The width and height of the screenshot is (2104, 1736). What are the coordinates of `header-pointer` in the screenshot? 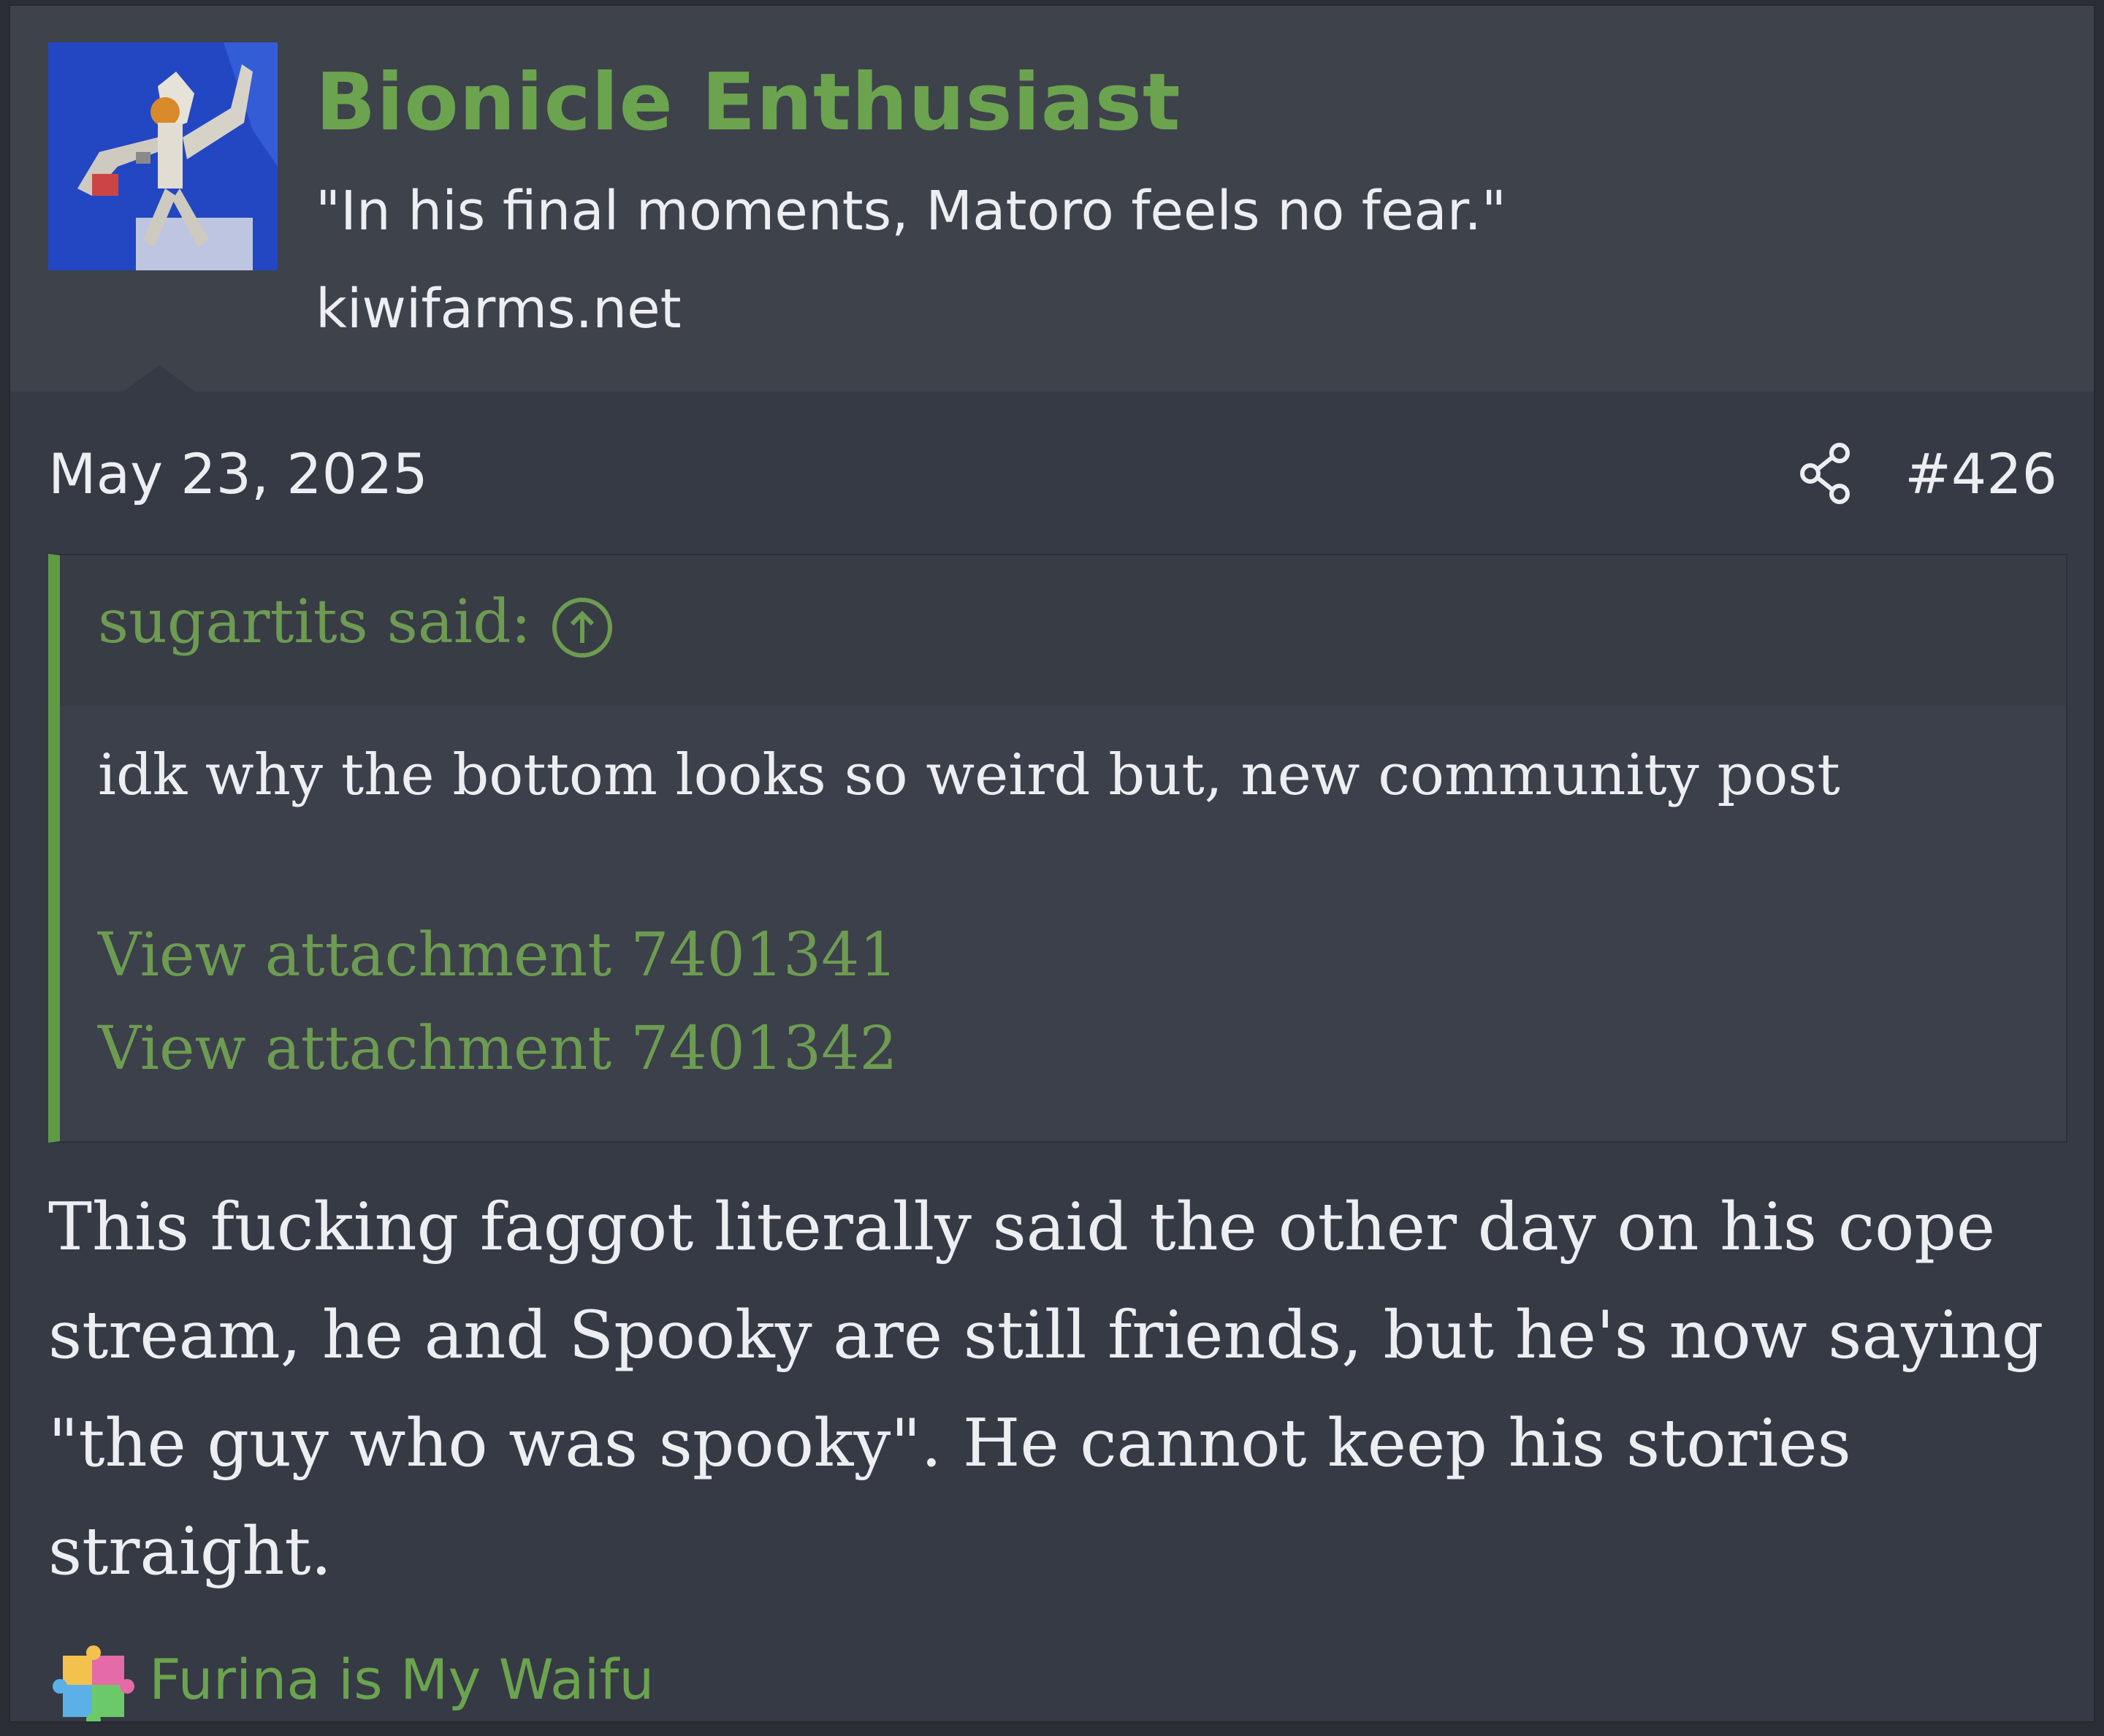 It's located at (159, 379).